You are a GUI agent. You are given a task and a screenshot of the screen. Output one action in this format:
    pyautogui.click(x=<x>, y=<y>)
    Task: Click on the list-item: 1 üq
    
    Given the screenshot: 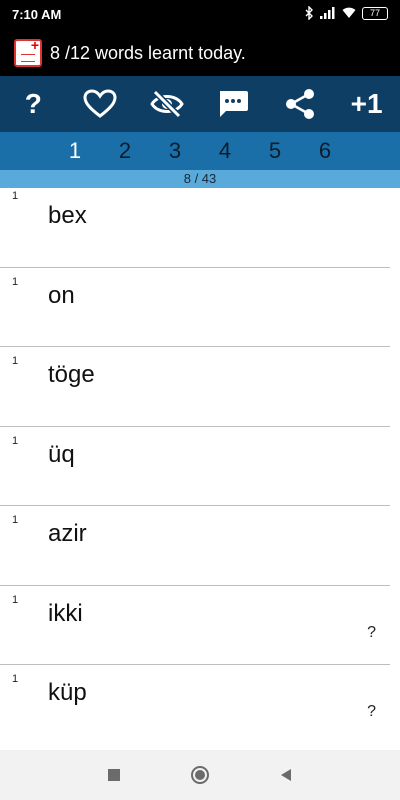 What is the action you would take?
    pyautogui.click(x=195, y=466)
    